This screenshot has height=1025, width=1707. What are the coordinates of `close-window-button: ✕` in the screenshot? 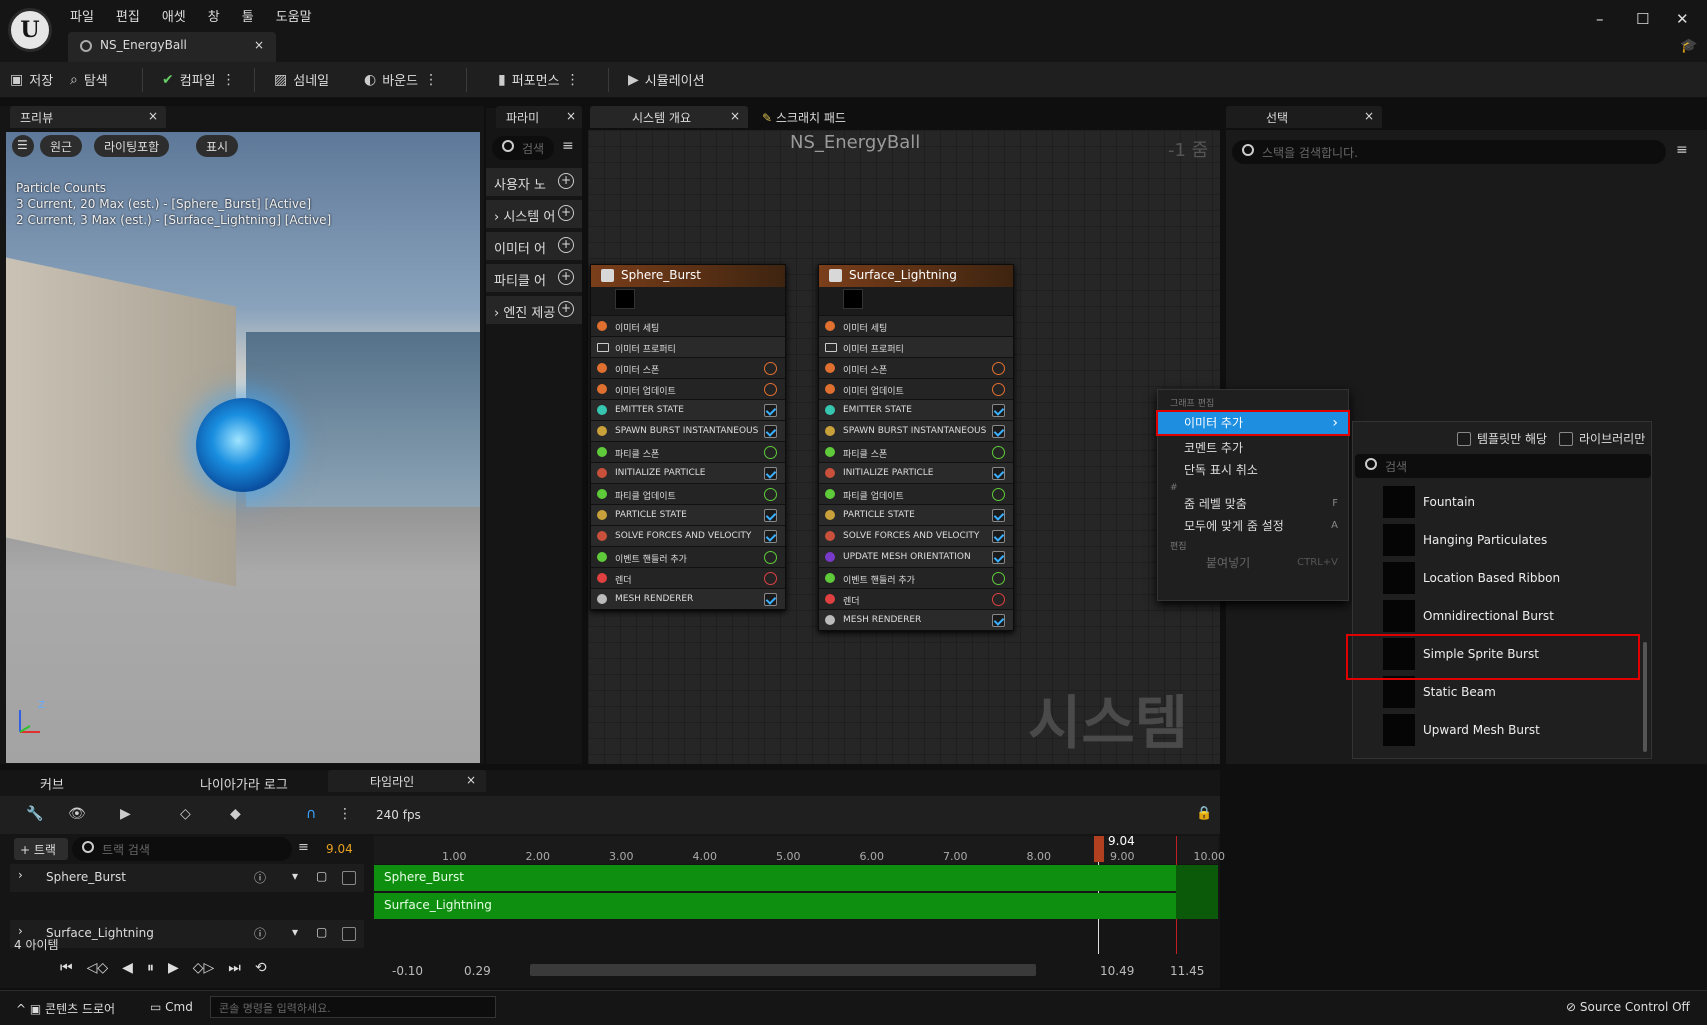 It's located at (1682, 19).